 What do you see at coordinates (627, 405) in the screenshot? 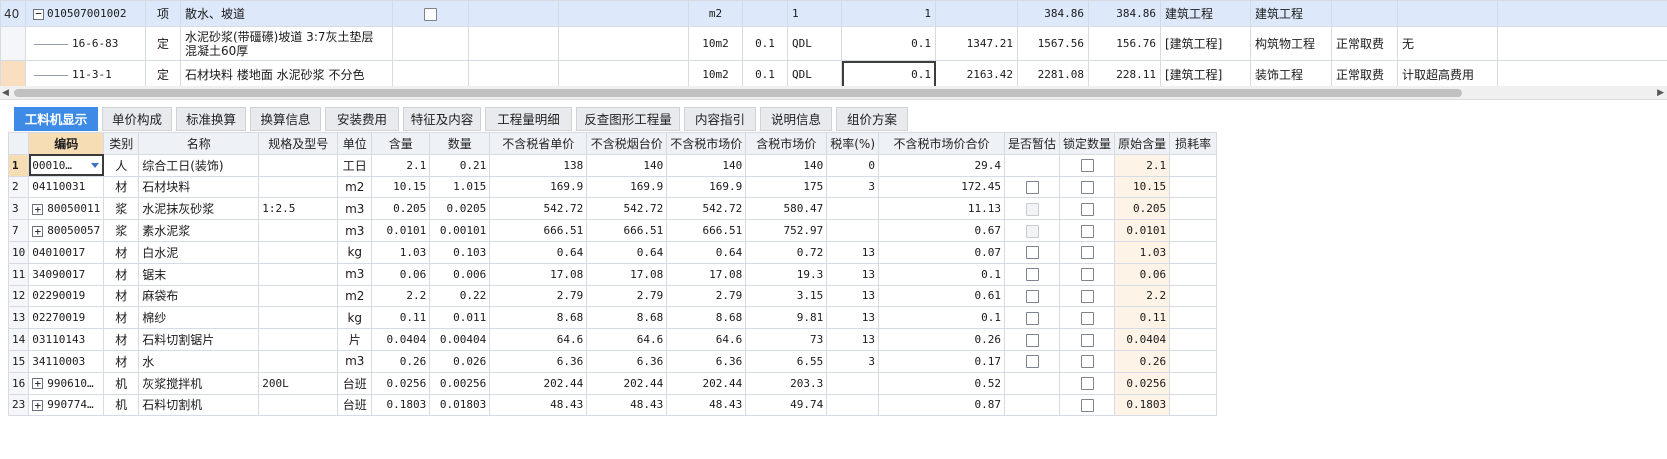
I see `yantai-price-cell: 48.43` at bounding box center [627, 405].